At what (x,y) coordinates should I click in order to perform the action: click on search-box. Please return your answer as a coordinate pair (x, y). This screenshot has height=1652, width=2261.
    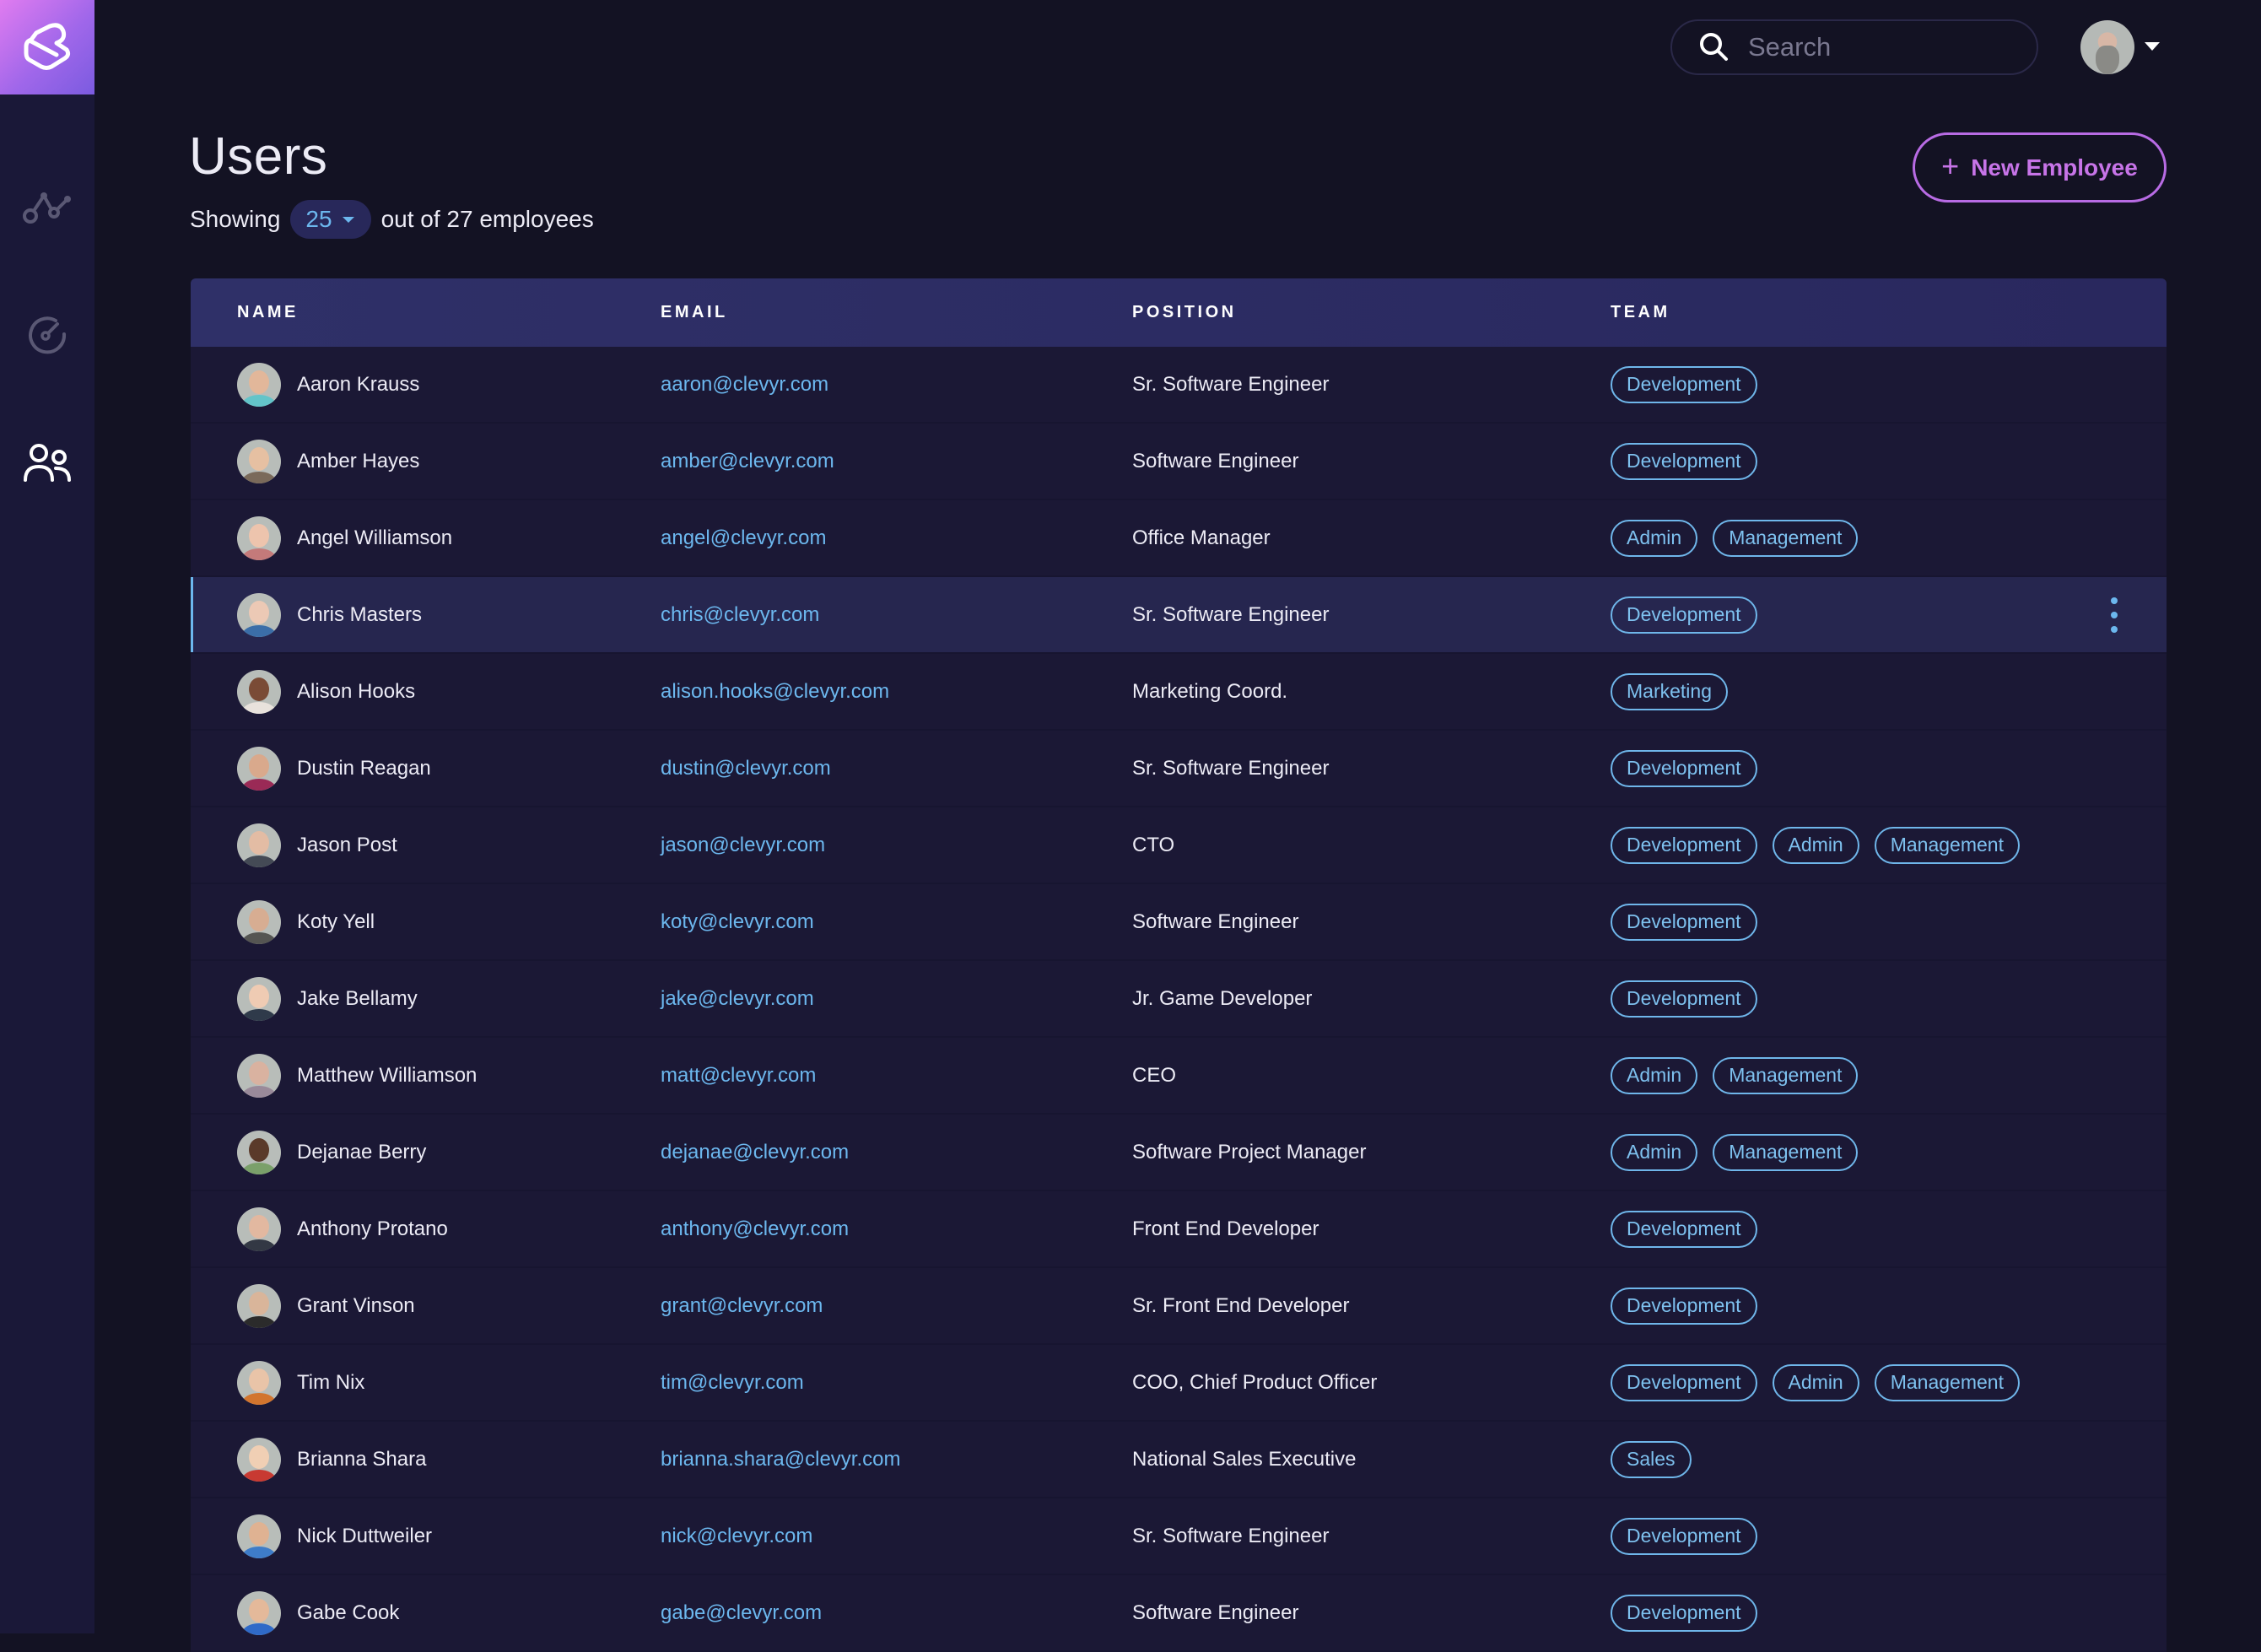
    Looking at the image, I should click on (1854, 47).